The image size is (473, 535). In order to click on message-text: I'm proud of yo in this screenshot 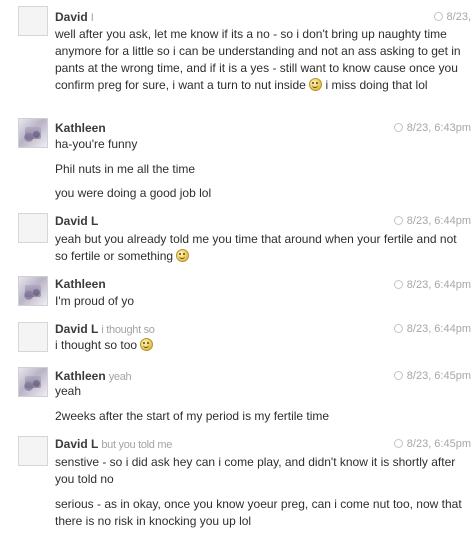, I will do `click(94, 301)`.